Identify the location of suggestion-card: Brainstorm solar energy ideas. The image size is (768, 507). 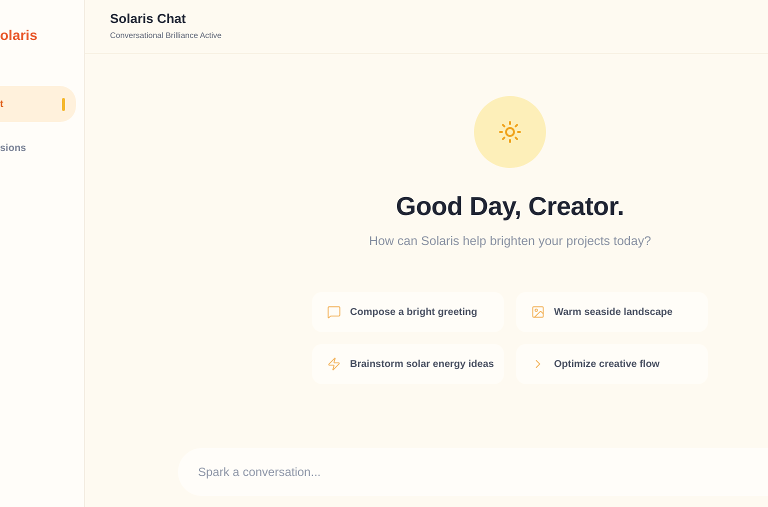
(408, 364).